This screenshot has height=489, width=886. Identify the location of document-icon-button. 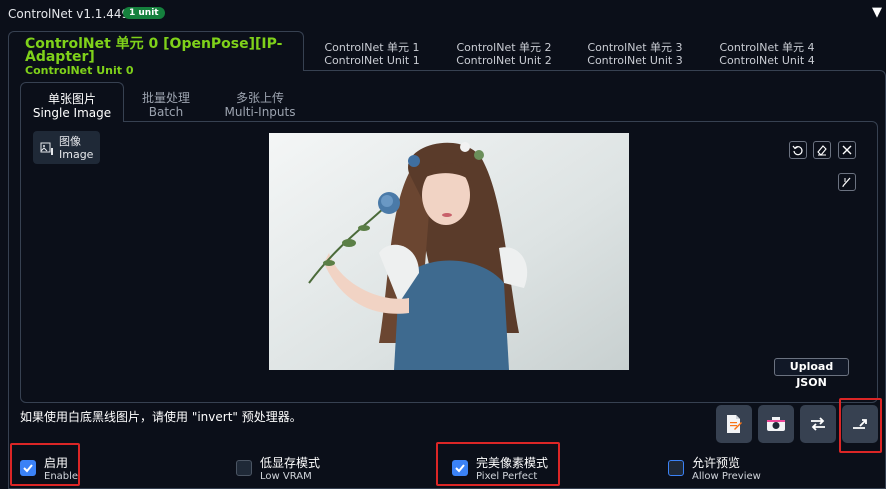
(734, 424).